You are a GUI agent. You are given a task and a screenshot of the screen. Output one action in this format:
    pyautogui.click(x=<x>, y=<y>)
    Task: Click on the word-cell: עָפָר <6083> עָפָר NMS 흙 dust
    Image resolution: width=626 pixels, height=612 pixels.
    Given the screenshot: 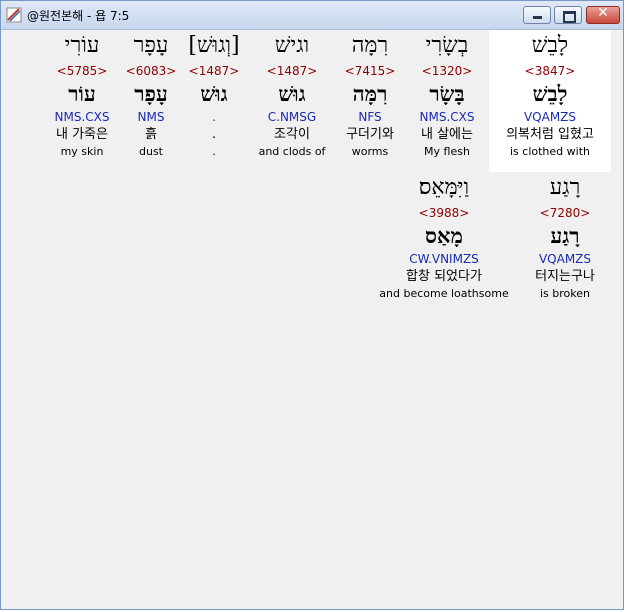 What is the action you would take?
    pyautogui.click(x=151, y=95)
    